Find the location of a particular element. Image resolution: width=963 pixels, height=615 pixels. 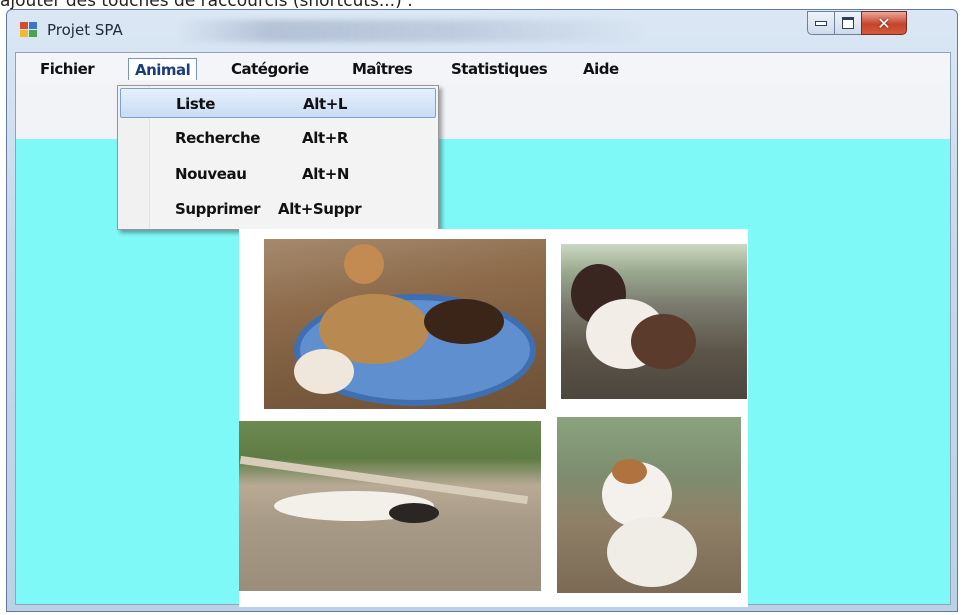

menu-item-label: Nouveau is located at coordinates (211, 174).